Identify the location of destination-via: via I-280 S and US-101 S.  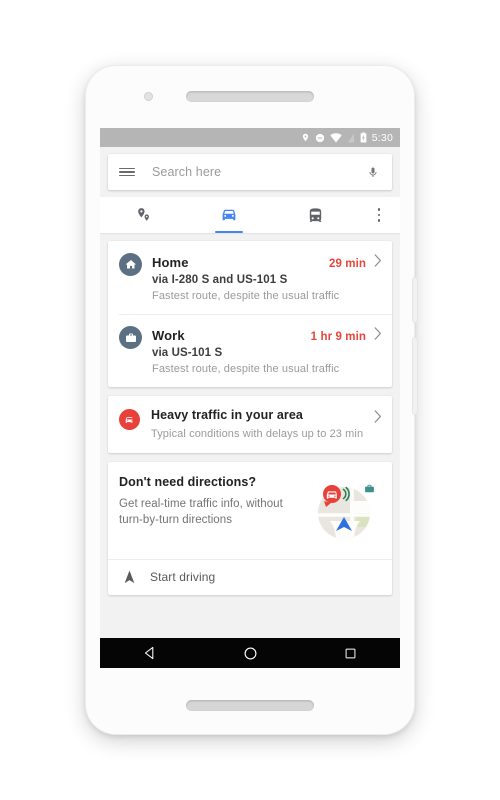
(220, 280).